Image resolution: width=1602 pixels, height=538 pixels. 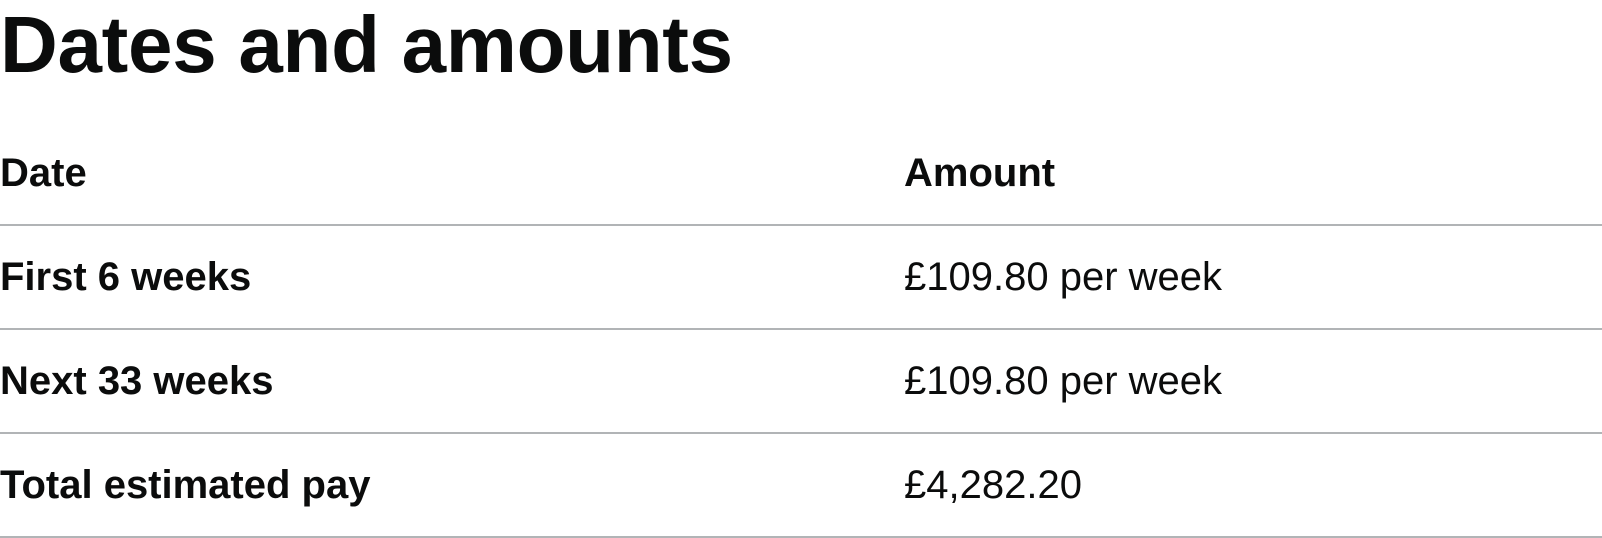 What do you see at coordinates (452, 381) in the screenshot?
I see `row-date-cell: Next 33 weeks` at bounding box center [452, 381].